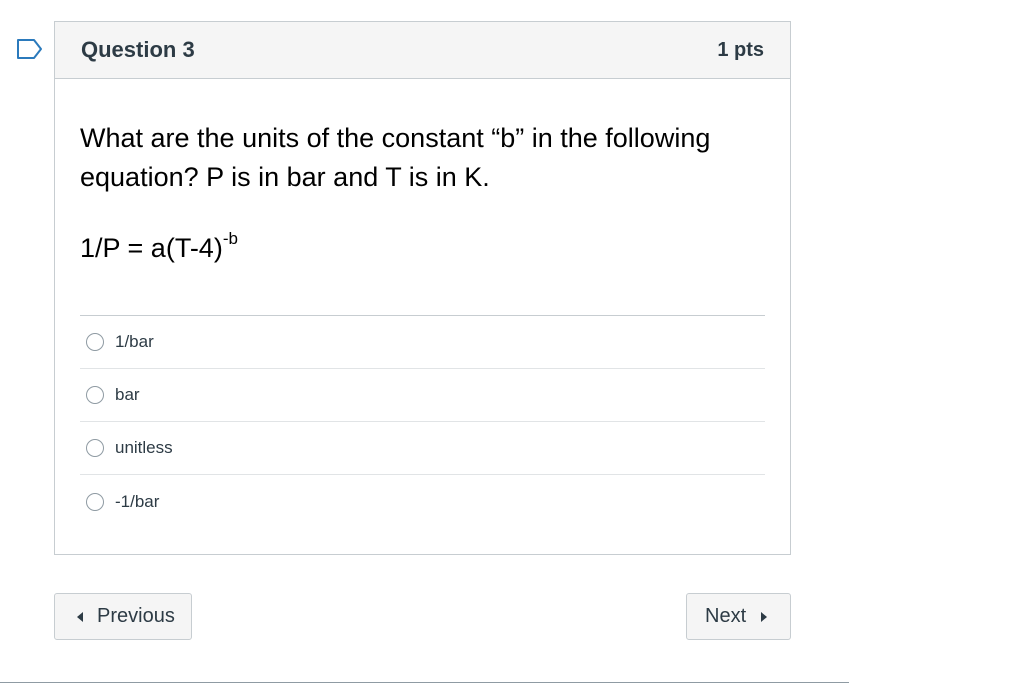 Image resolution: width=1024 pixels, height=684 pixels. I want to click on equation-base: 1/P = a(T-4), so click(151, 248).